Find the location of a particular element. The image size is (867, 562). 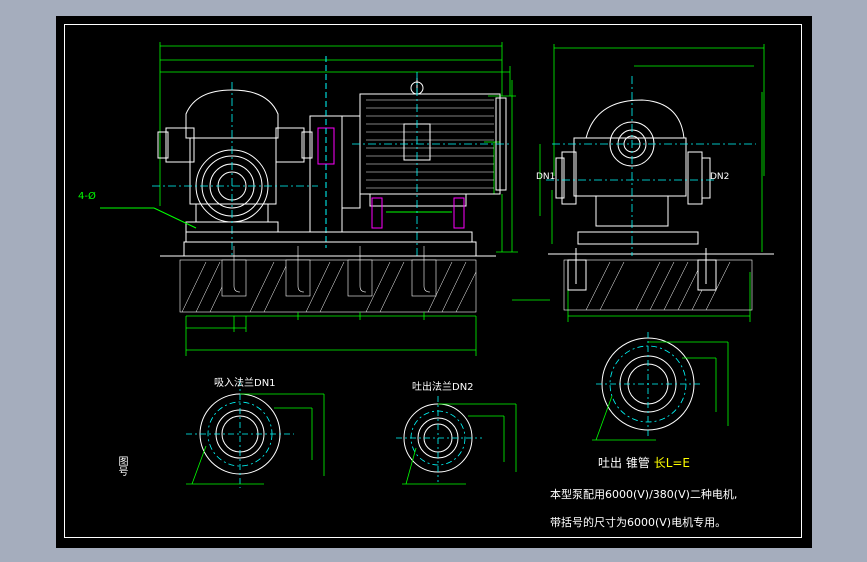

outlet-cone-label: 吐出 锥管 长L=E is located at coordinates (644, 462).